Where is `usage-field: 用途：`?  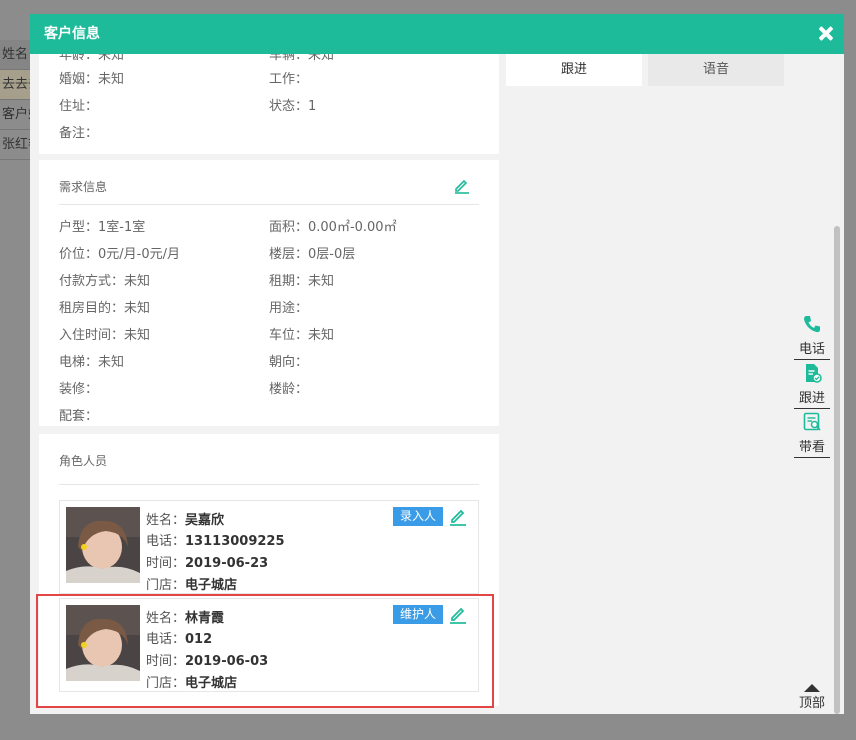 usage-field: 用途： is located at coordinates (289, 308).